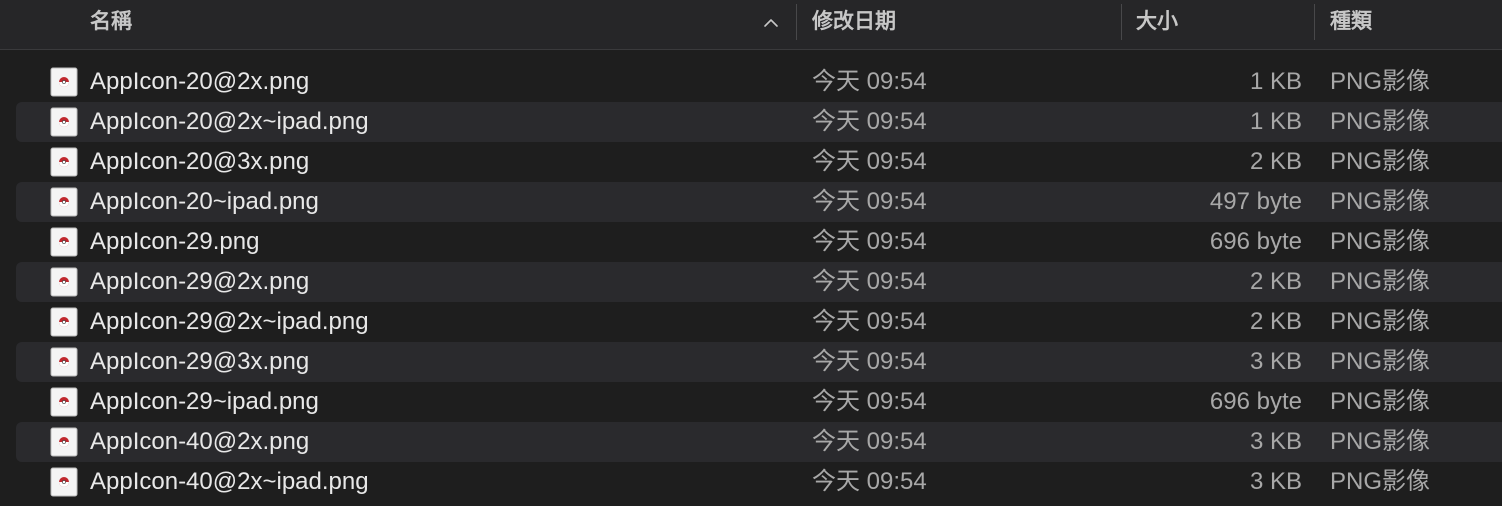 The width and height of the screenshot is (1502, 506). I want to click on file-name: AppIcon-20@2x.png, so click(200, 81).